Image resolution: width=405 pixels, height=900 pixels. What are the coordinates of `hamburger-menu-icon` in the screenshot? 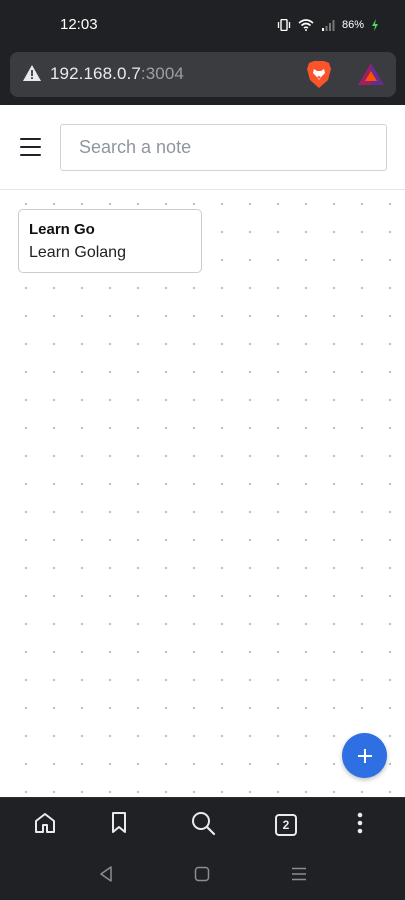 It's located at (30, 139).